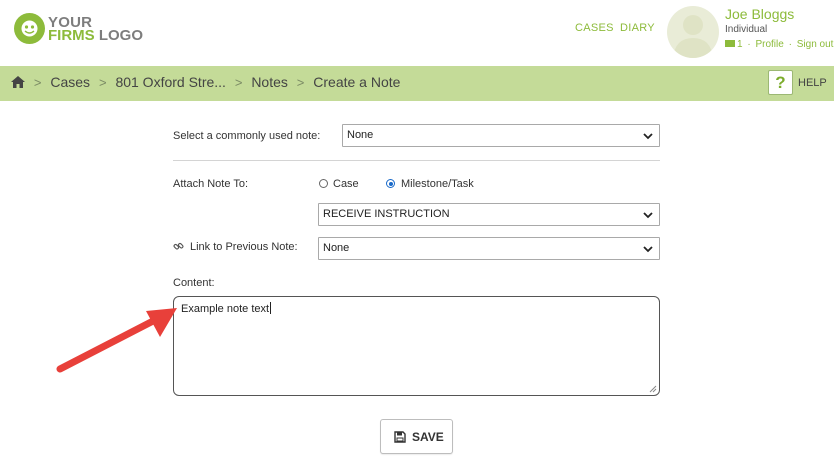 Image resolution: width=834 pixels, height=463 pixels. Describe the element at coordinates (428, 437) in the screenshot. I see `save-button-label: SAVE` at that location.